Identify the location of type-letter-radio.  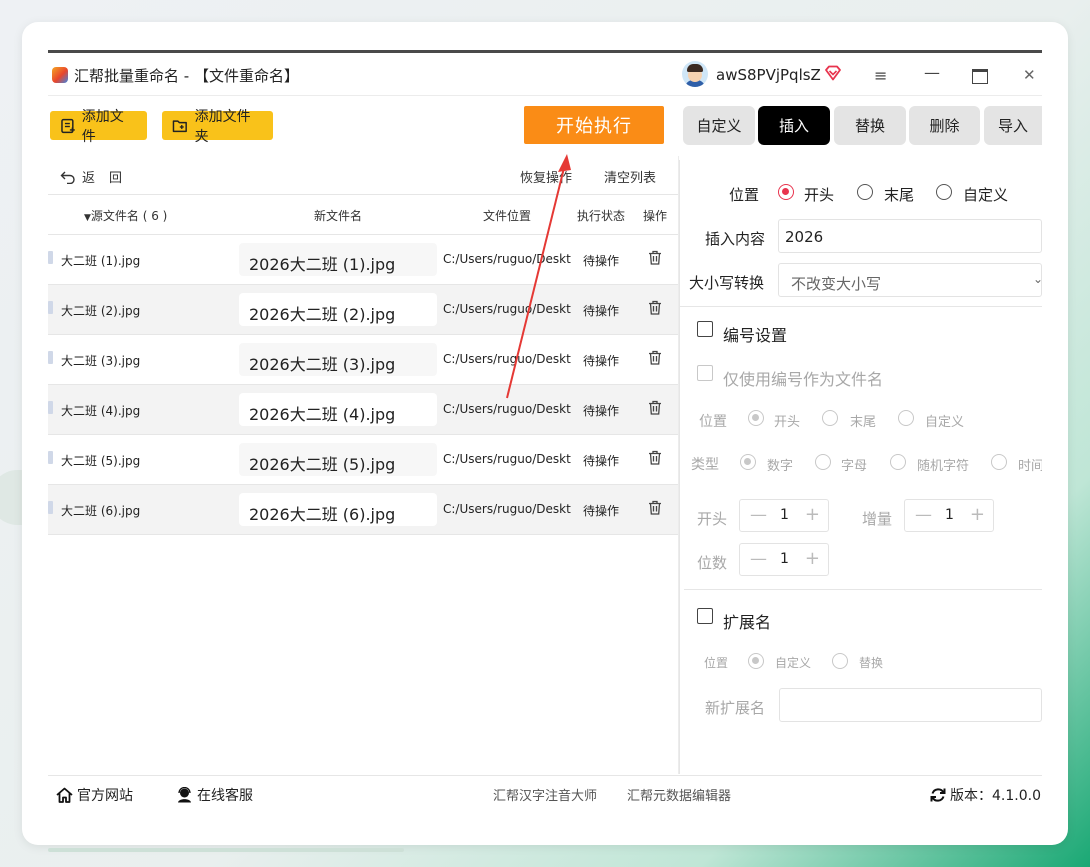
(823, 462).